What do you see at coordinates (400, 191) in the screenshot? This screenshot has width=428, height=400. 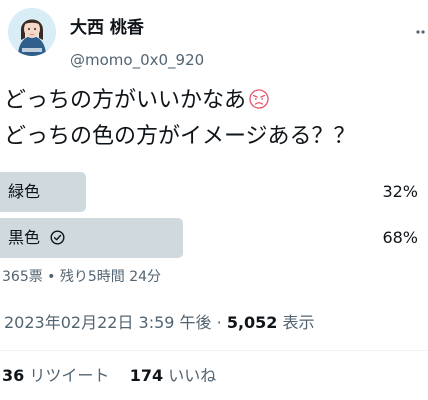 I see `poll-option-1-percent: 32%` at bounding box center [400, 191].